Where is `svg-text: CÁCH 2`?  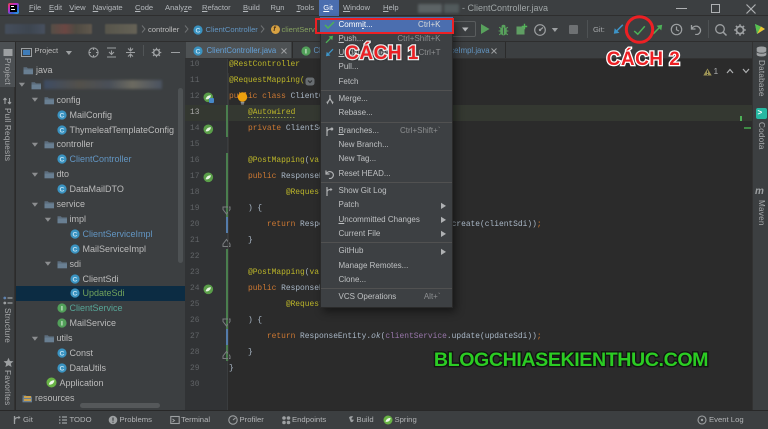
svg-text: CÁCH 2 is located at coordinates (644, 59).